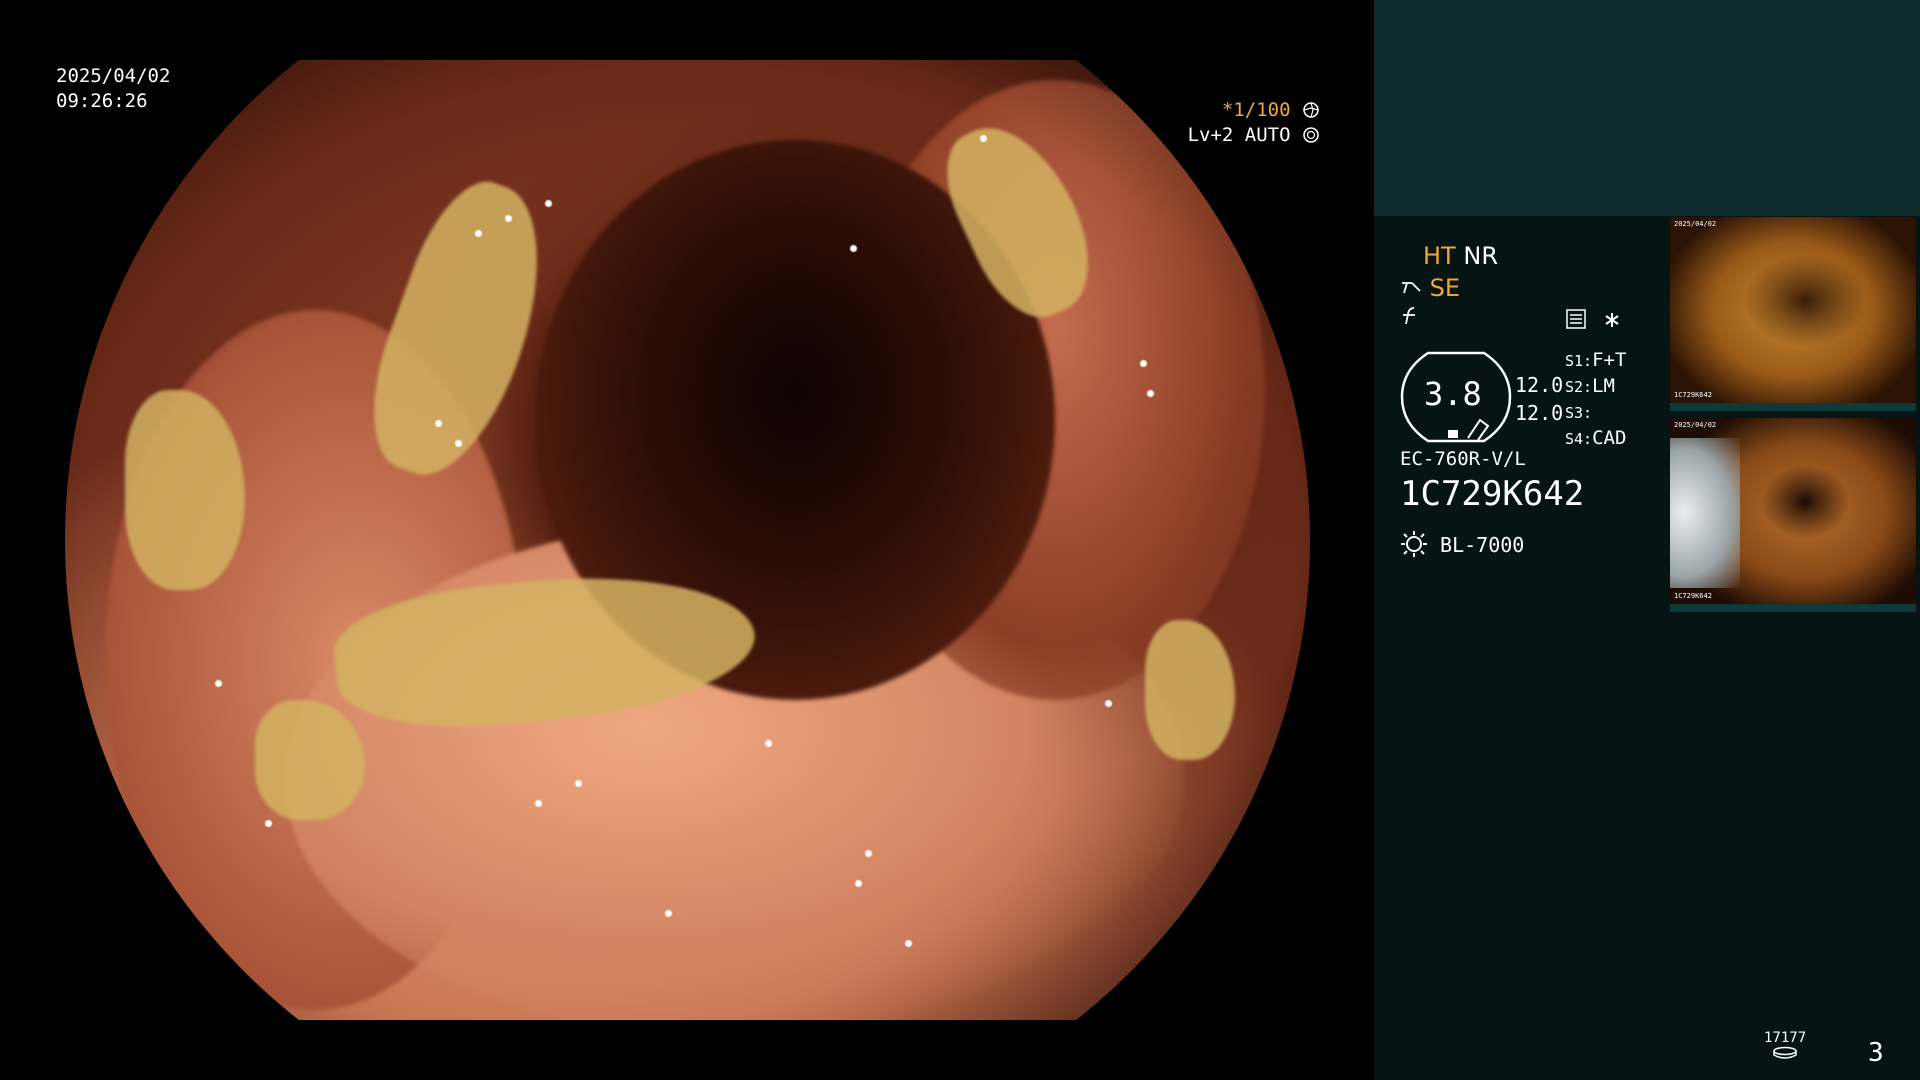  I want to click on time-label: 09:26:26, so click(102, 101).